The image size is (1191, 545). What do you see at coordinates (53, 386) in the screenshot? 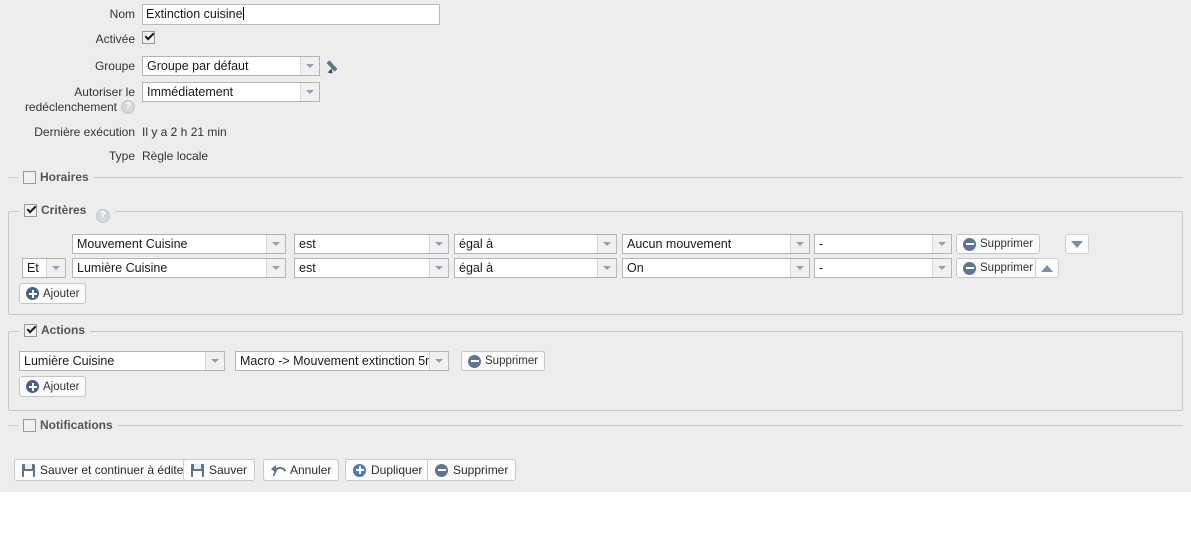
I see `action-add-button: Ajouter` at bounding box center [53, 386].